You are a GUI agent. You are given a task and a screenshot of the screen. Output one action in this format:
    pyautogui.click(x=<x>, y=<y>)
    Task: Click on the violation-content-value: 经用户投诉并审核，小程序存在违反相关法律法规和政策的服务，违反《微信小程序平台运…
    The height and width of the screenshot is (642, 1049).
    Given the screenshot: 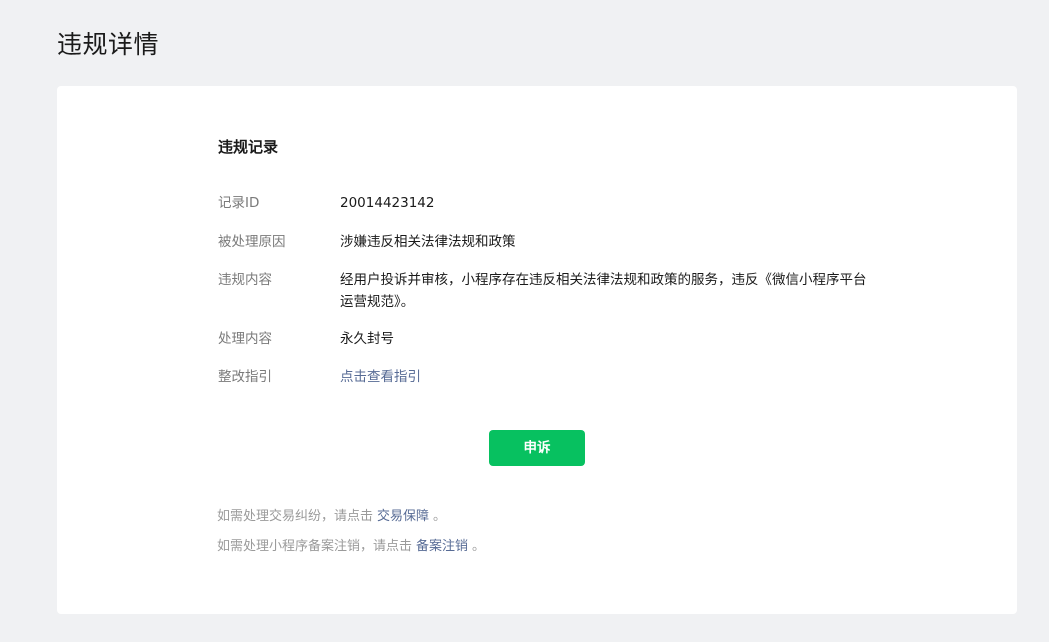 What is the action you would take?
    pyautogui.click(x=603, y=291)
    